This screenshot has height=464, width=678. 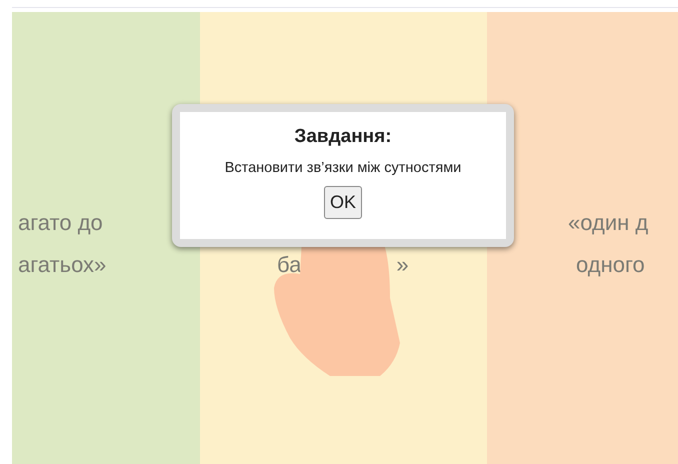 I want to click on dialog-title: Завдання:, so click(x=343, y=137).